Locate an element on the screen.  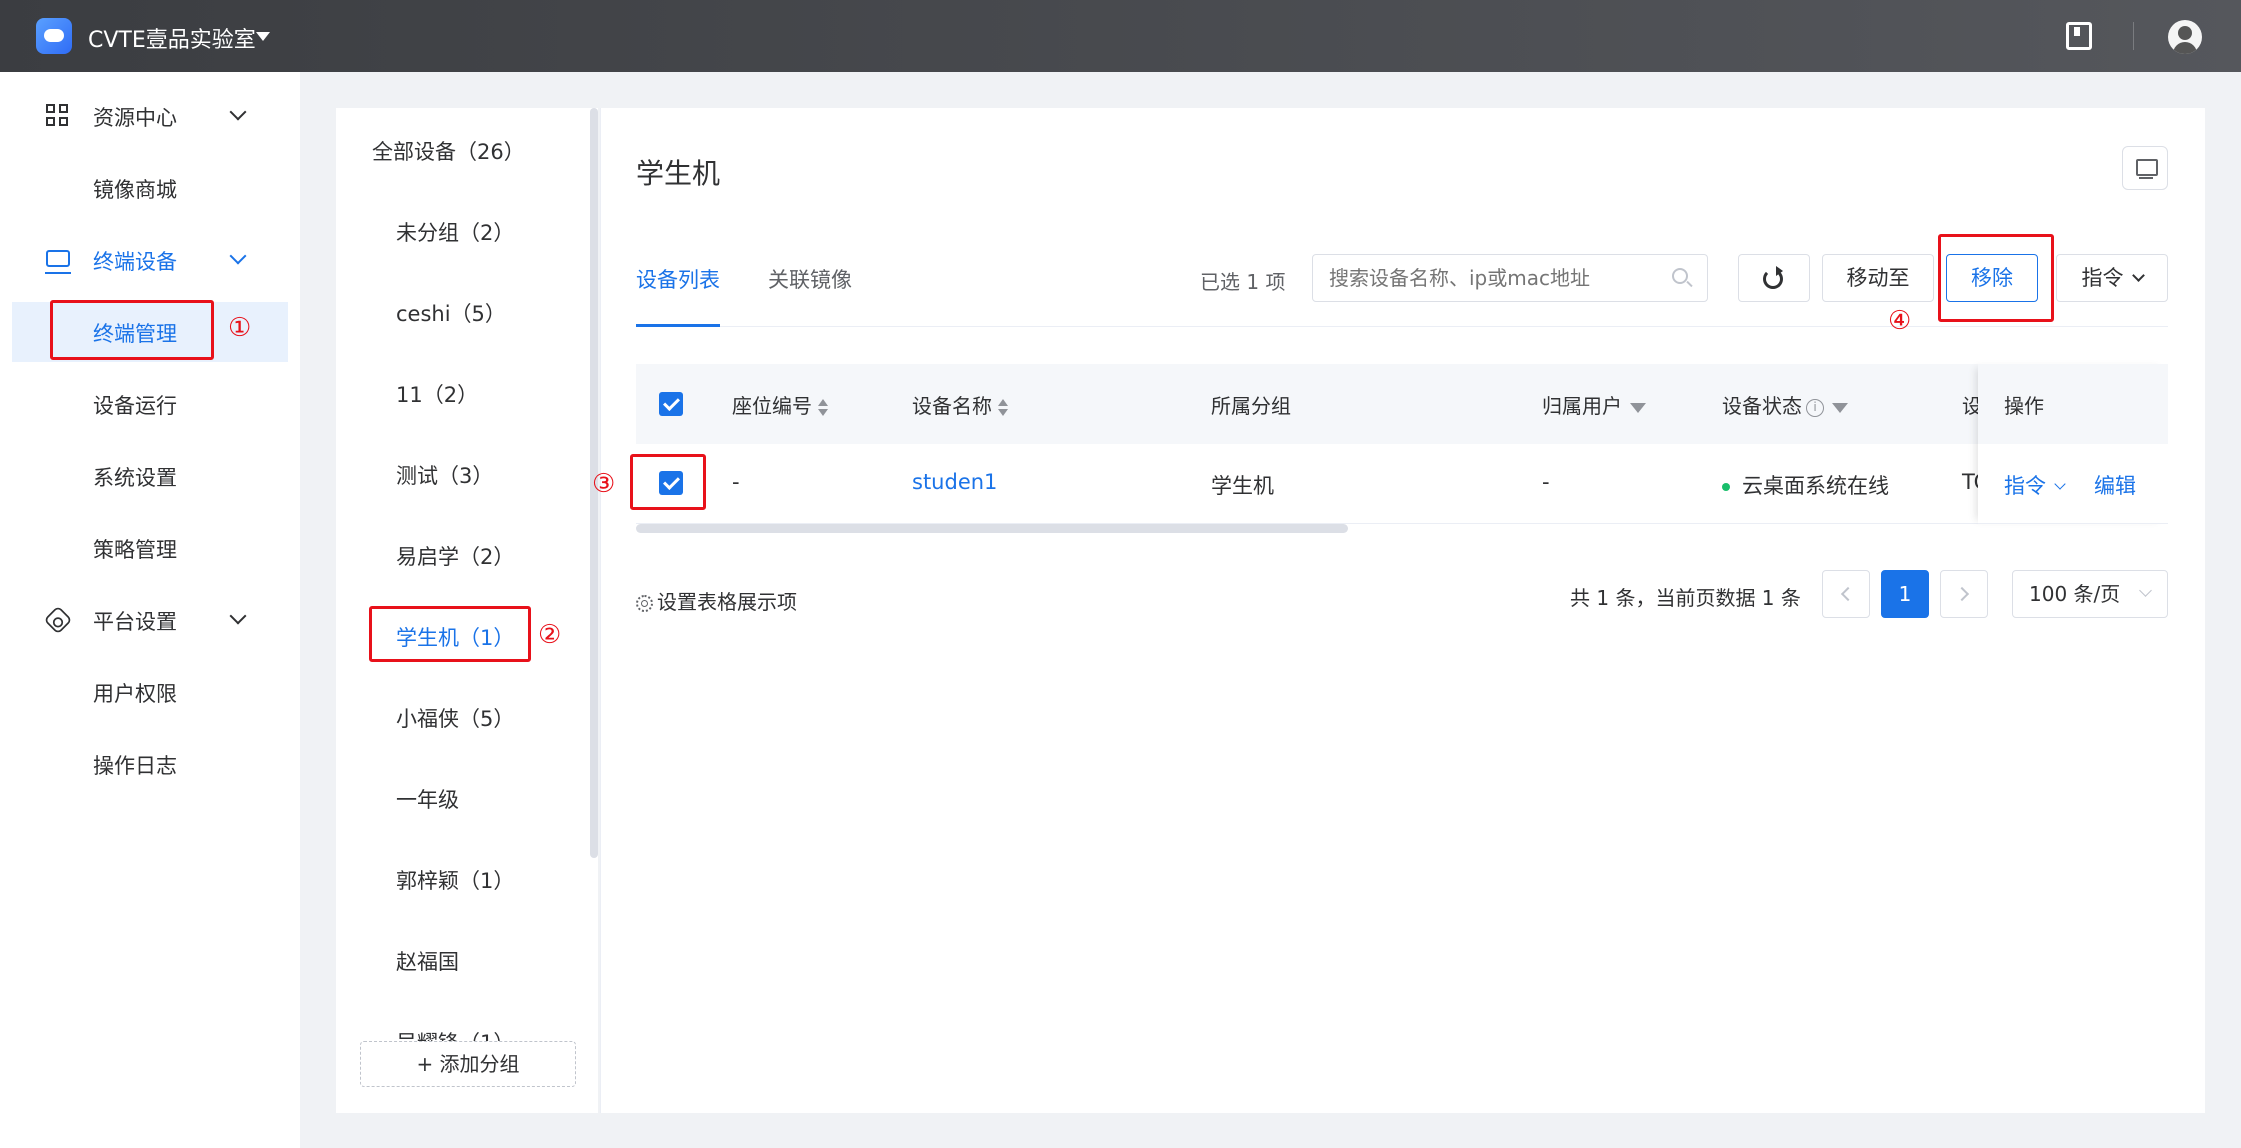
sidebar-item-label: 操作日志 is located at coordinates (135, 766).